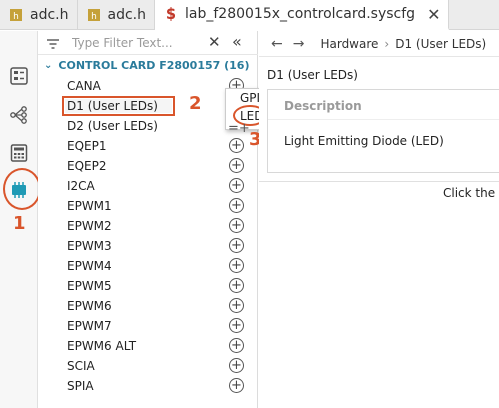 The width and height of the screenshot is (499, 408). I want to click on calculator-icon, so click(19, 153).